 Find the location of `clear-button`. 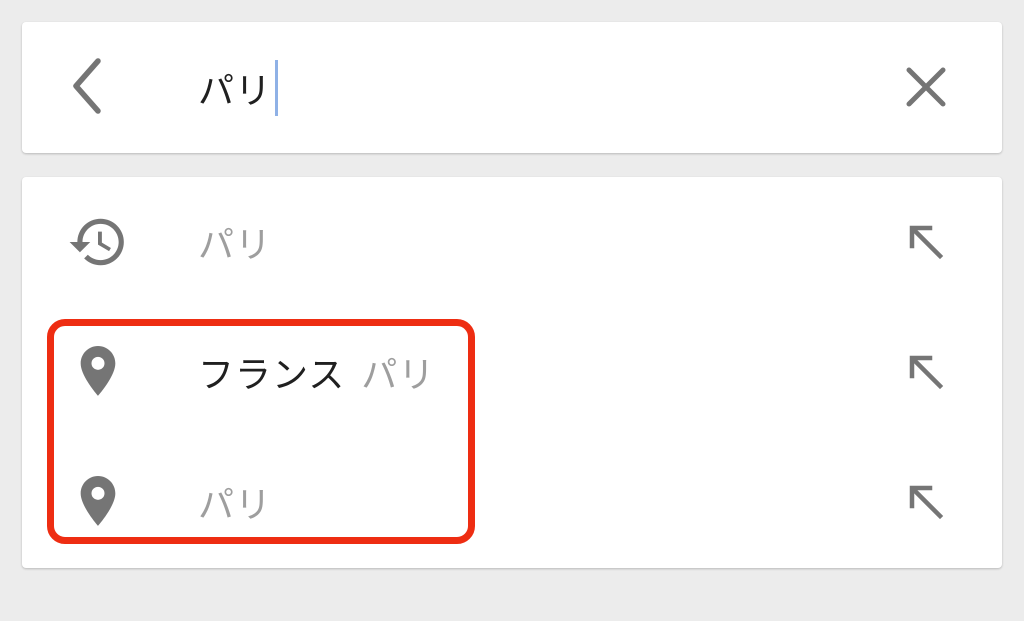

clear-button is located at coordinates (926, 87).